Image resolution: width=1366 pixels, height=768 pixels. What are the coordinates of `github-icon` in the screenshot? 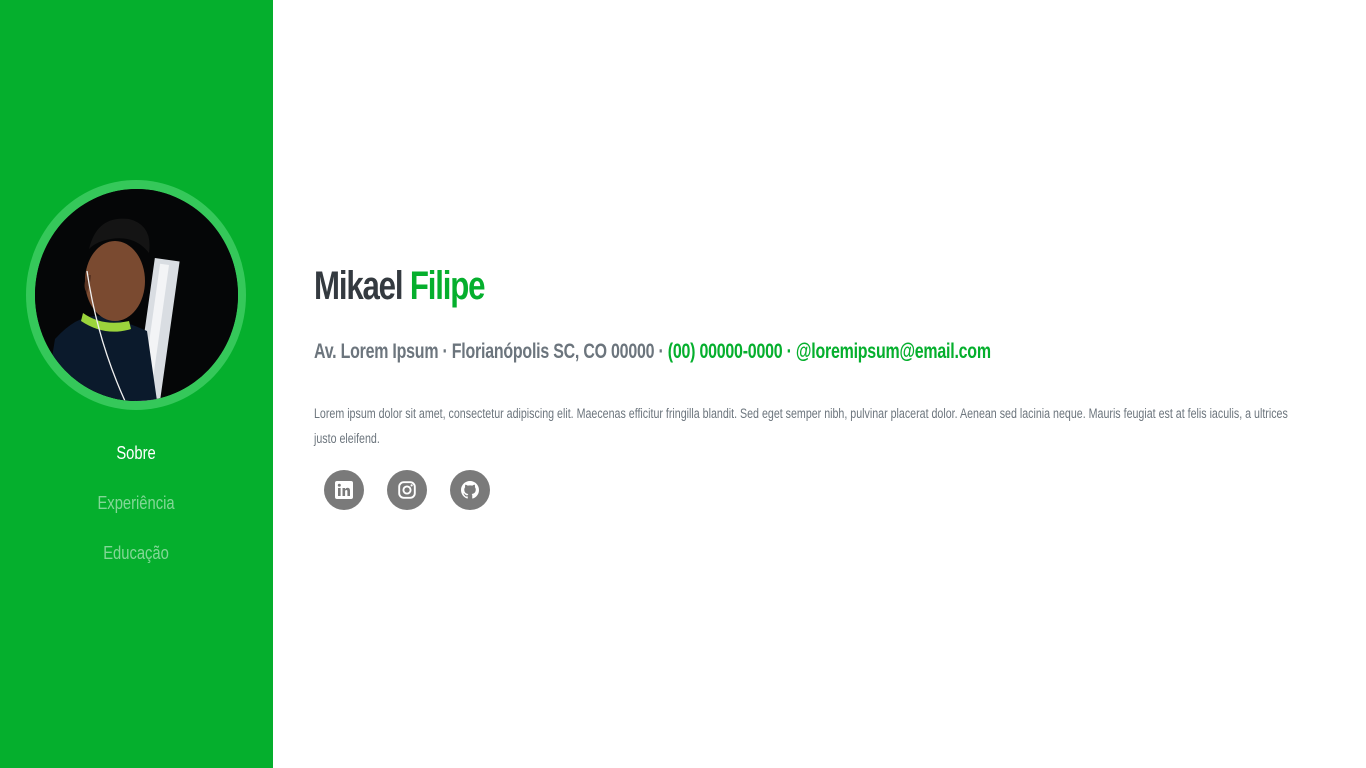 It's located at (470, 490).